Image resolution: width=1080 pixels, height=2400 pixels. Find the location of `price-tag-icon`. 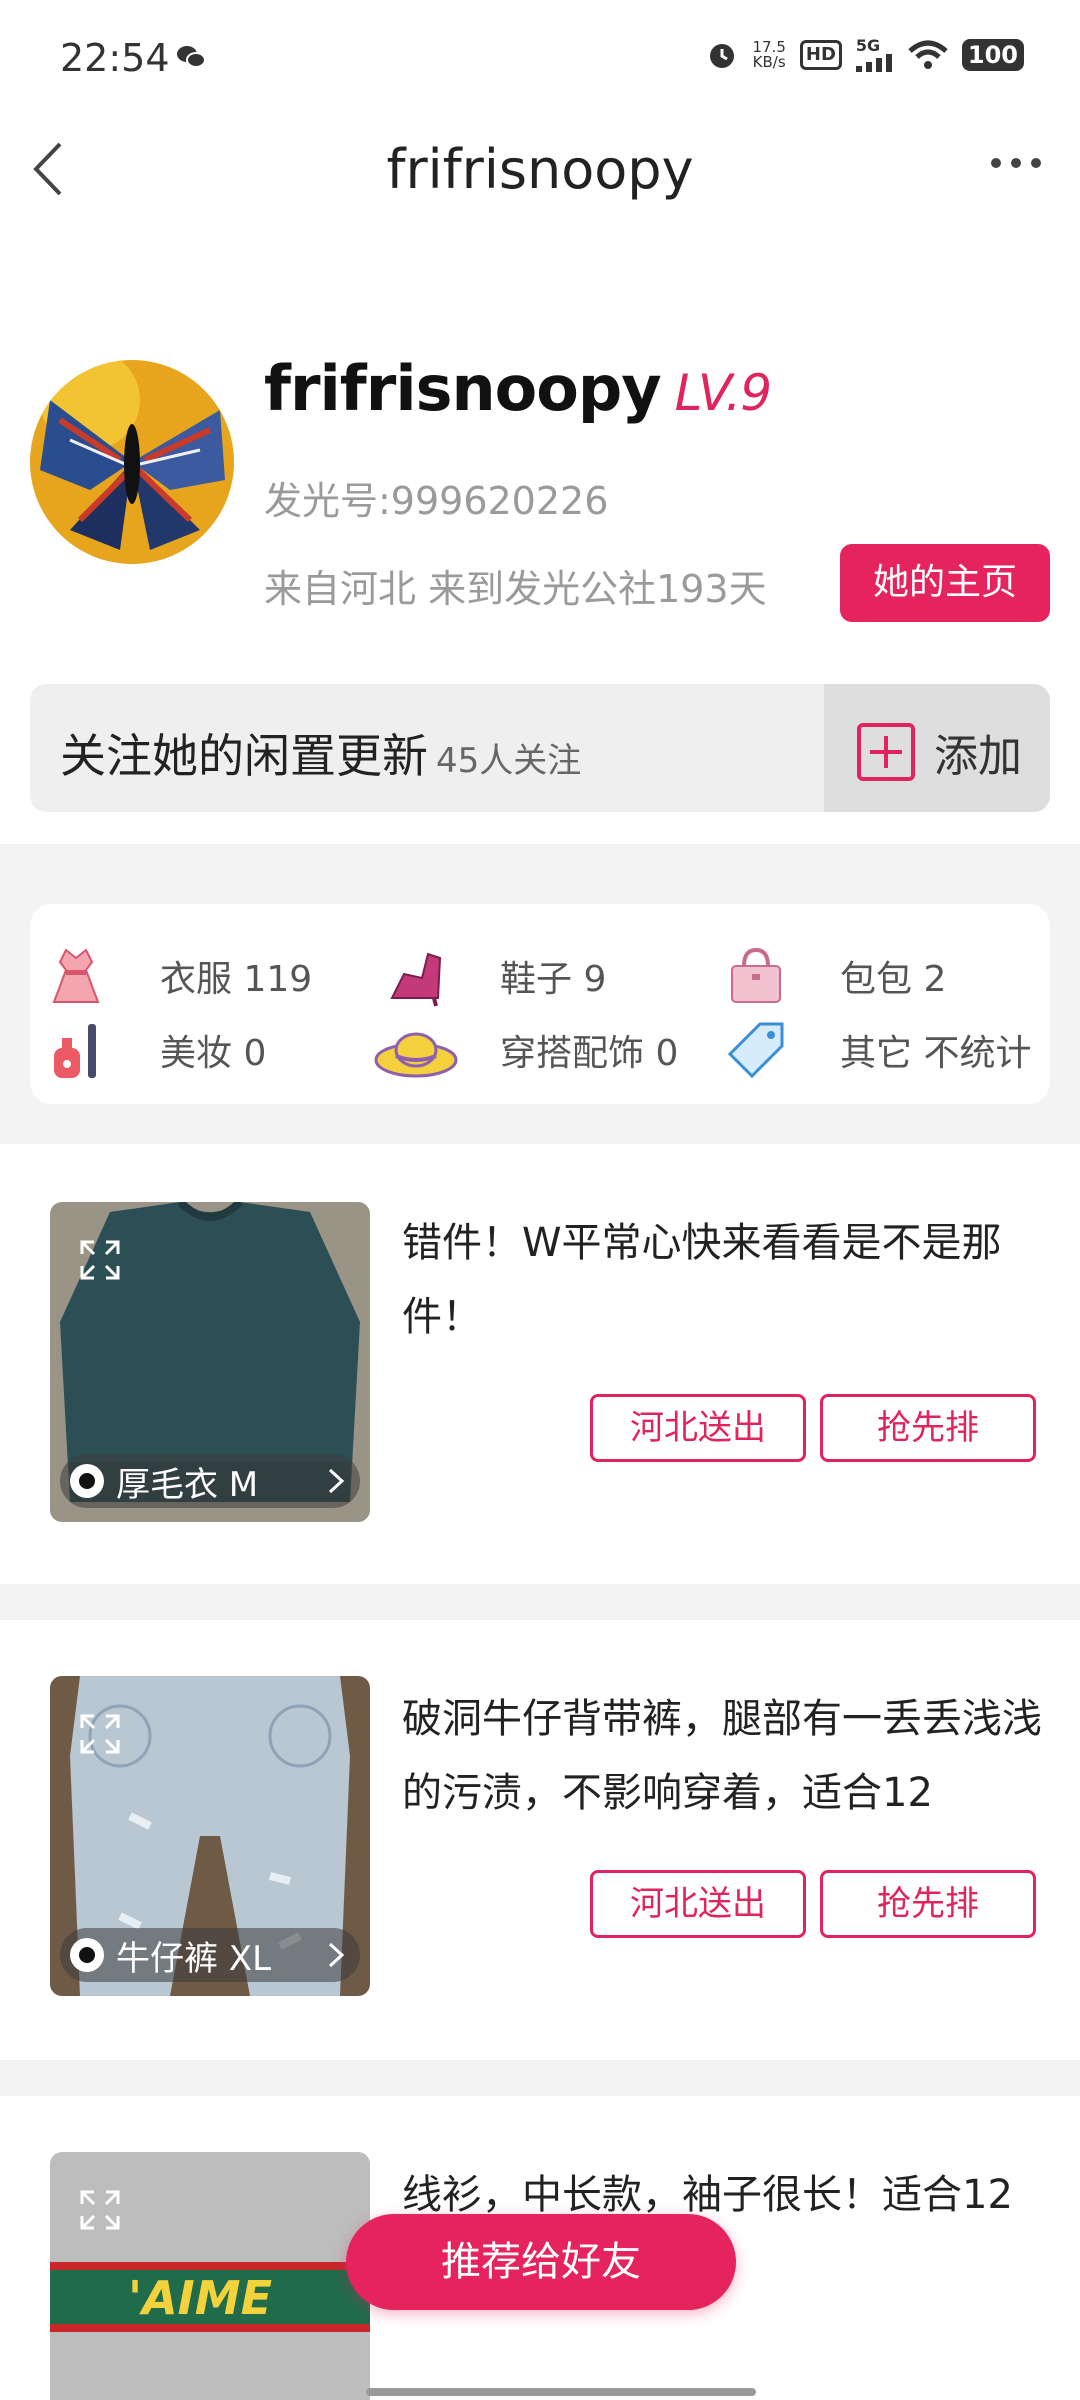

price-tag-icon is located at coordinates (755, 1050).